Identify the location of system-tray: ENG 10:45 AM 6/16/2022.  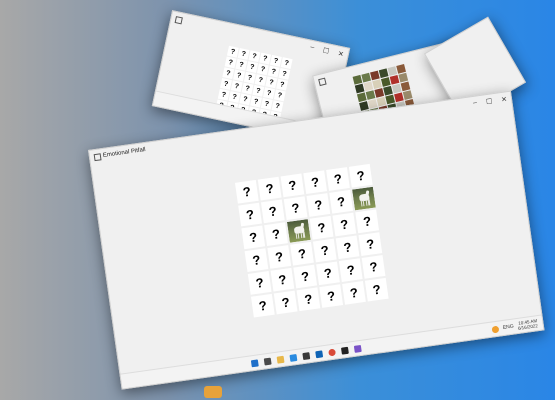
(514, 326).